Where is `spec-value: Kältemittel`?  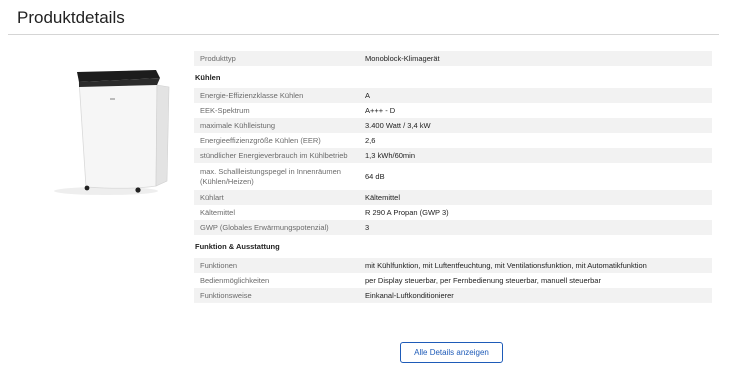
spec-value: Kältemittel is located at coordinates (383, 197).